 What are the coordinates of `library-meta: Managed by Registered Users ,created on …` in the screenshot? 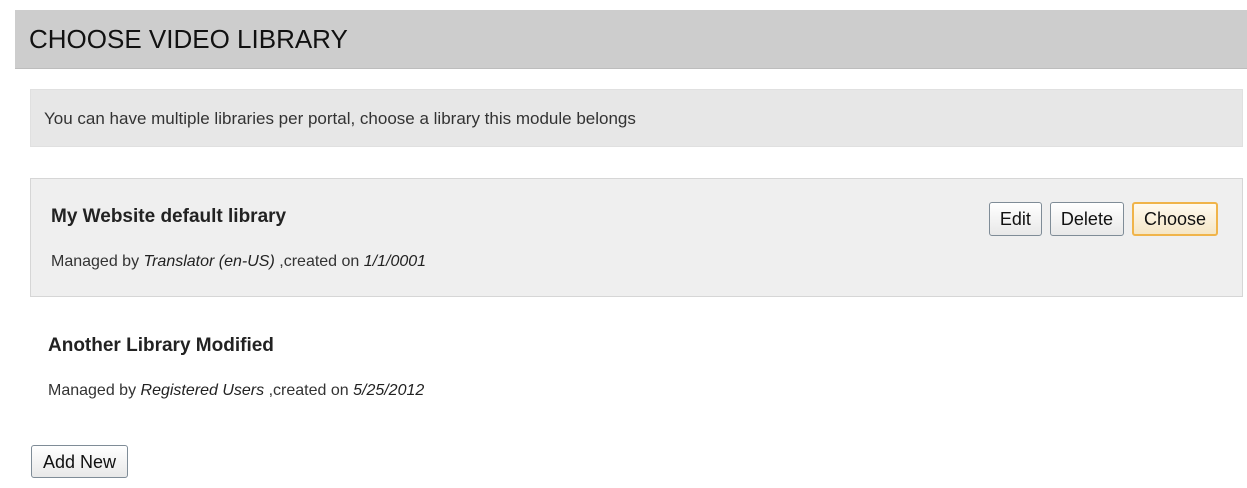 It's located at (236, 391).